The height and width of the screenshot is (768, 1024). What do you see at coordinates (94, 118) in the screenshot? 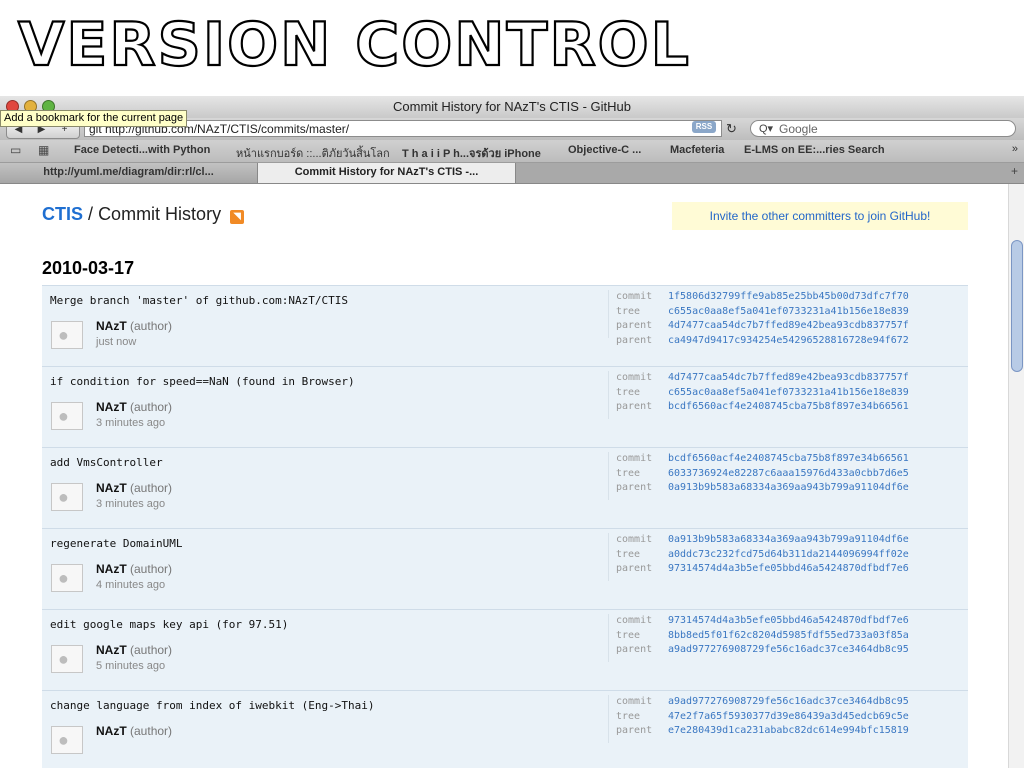
I see `bookmark-tooltip: Add a bookmark for the current page` at bounding box center [94, 118].